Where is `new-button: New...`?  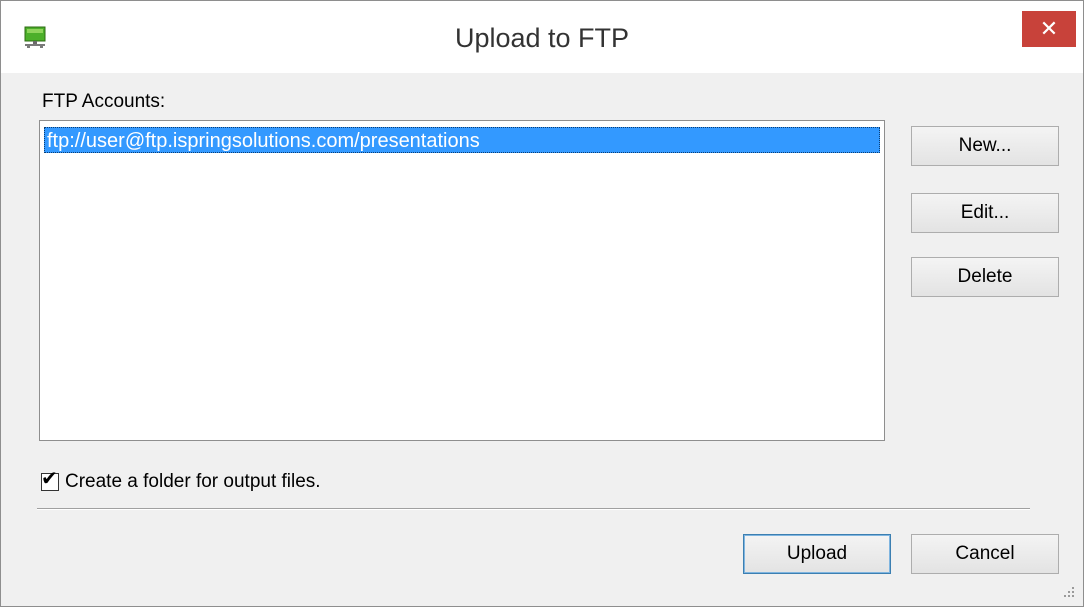 new-button: New... is located at coordinates (985, 146).